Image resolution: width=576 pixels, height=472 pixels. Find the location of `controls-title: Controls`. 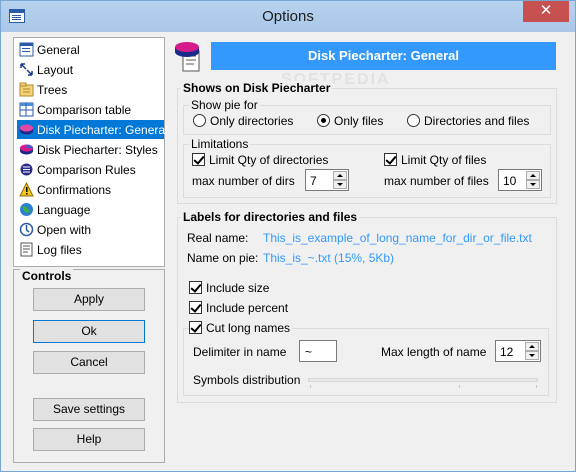

controls-title: Controls is located at coordinates (47, 276).